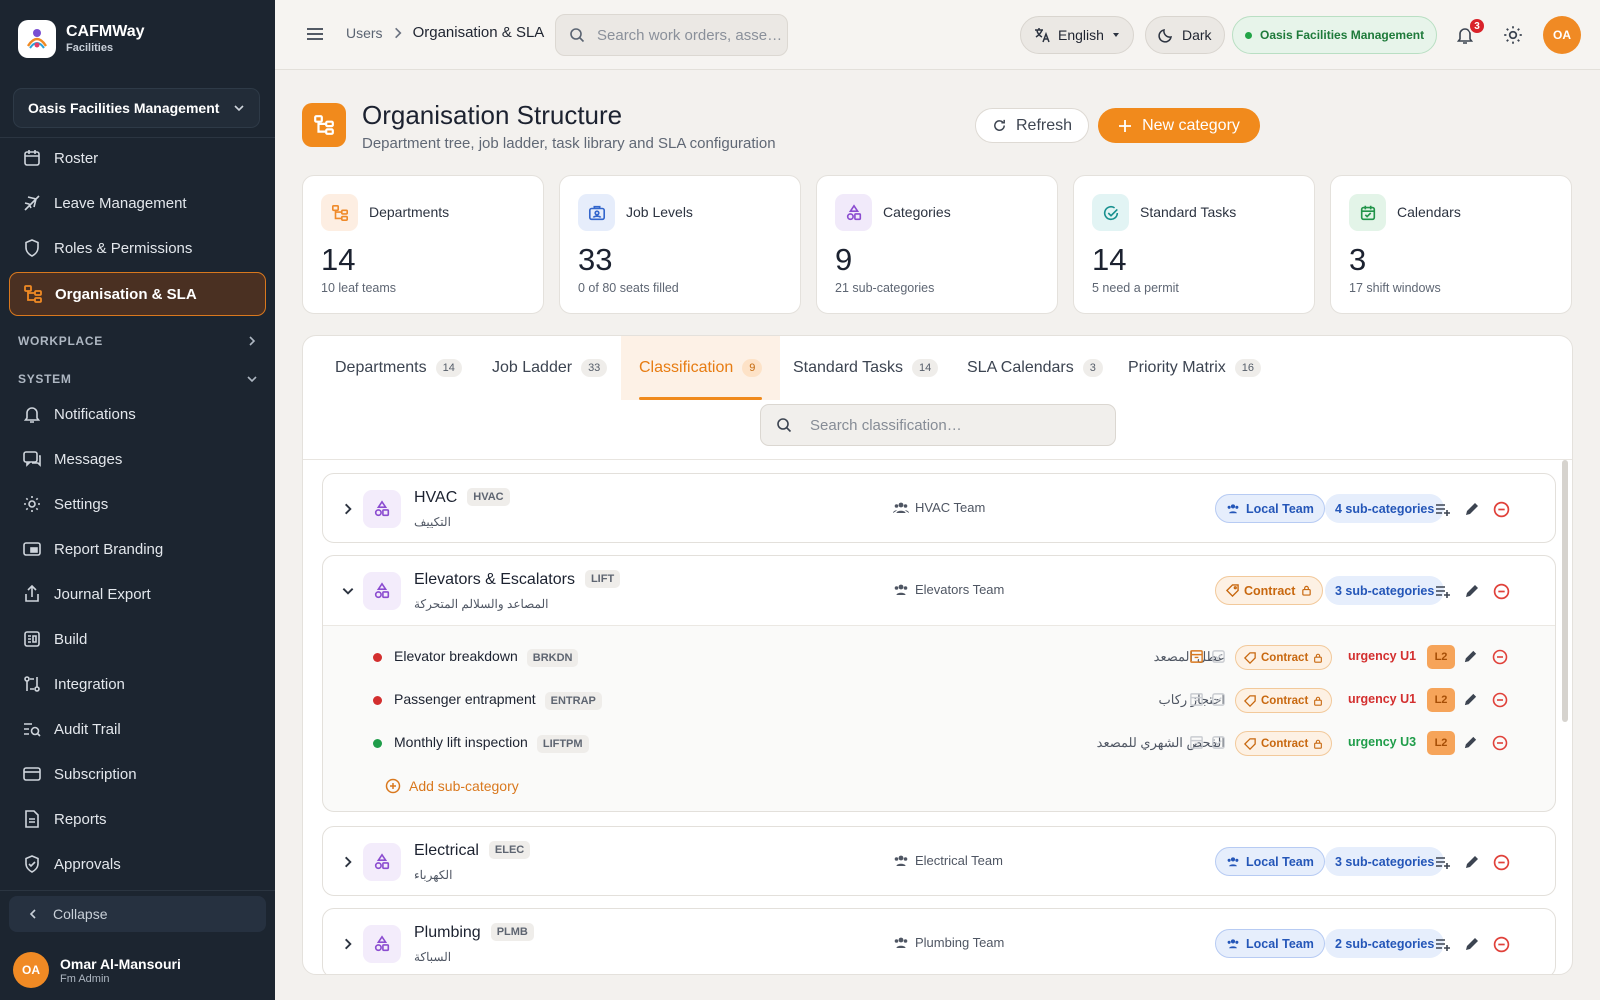 This screenshot has height=1000, width=1600. I want to click on sidebar-item-notifications: Notifications, so click(137, 414).